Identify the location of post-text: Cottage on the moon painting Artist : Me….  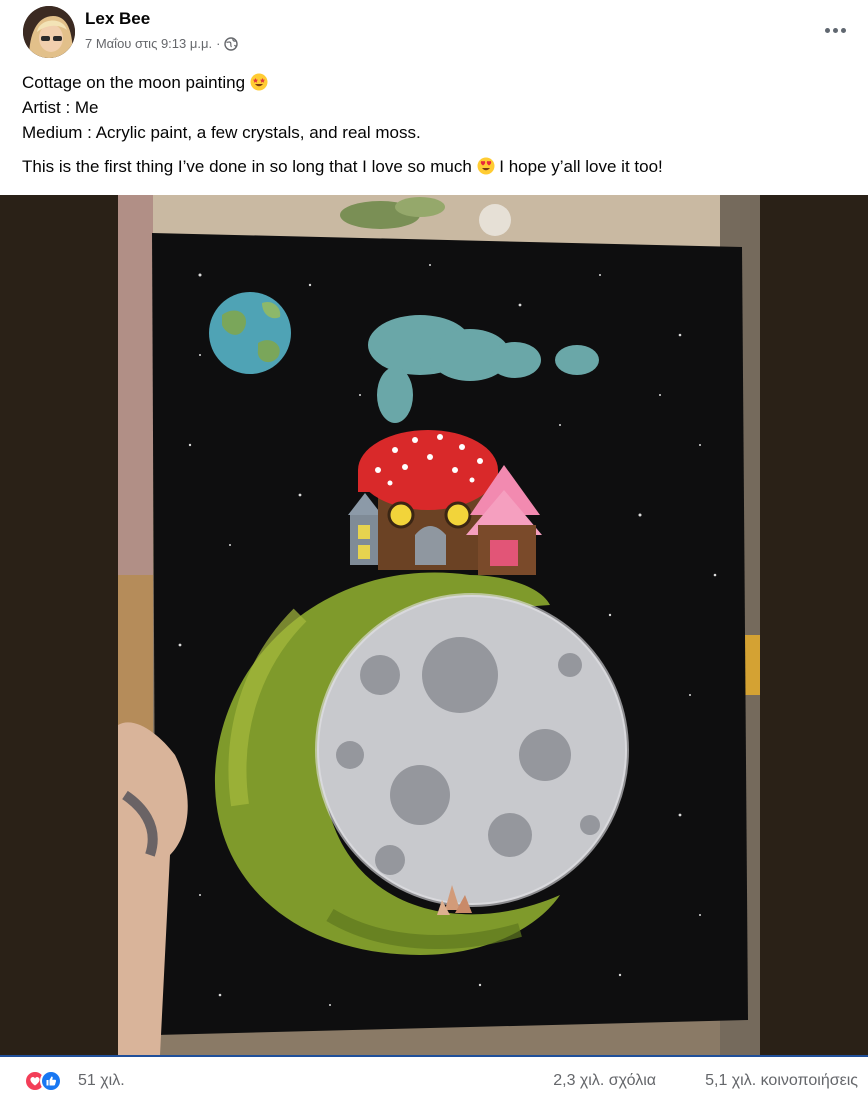
(437, 124).